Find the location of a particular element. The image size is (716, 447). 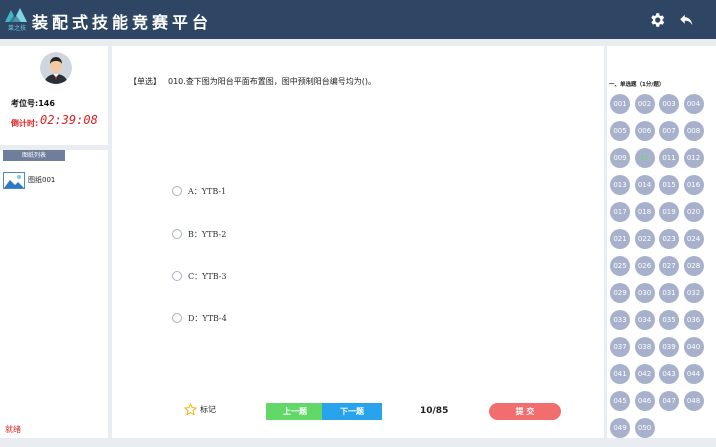

status-text: 就绪 is located at coordinates (13, 429).